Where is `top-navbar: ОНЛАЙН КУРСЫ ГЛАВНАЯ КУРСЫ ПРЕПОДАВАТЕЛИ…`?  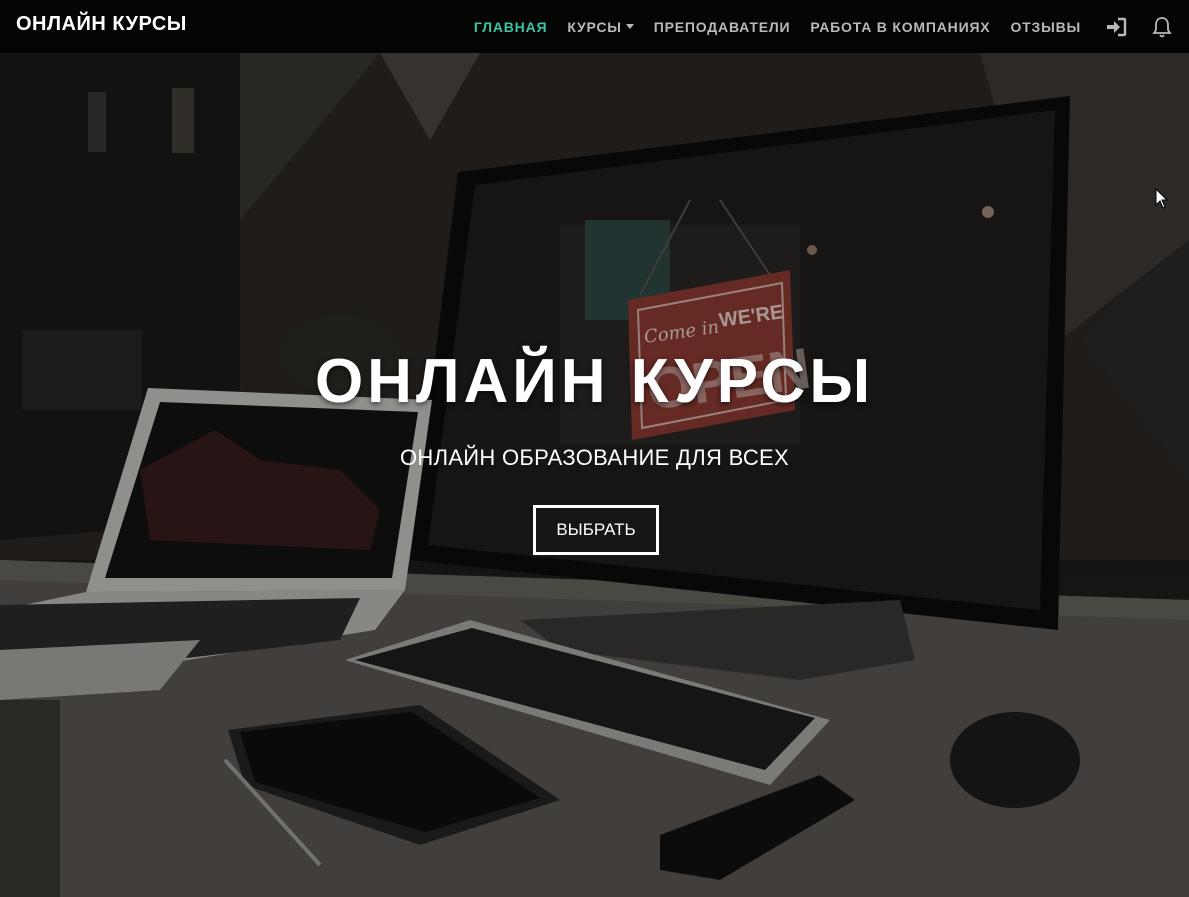
top-navbar: ОНЛАЙН КУРСЫ ГЛАВНАЯ КУРСЫ ПРЕПОДАВАТЕЛИ… is located at coordinates (594, 26).